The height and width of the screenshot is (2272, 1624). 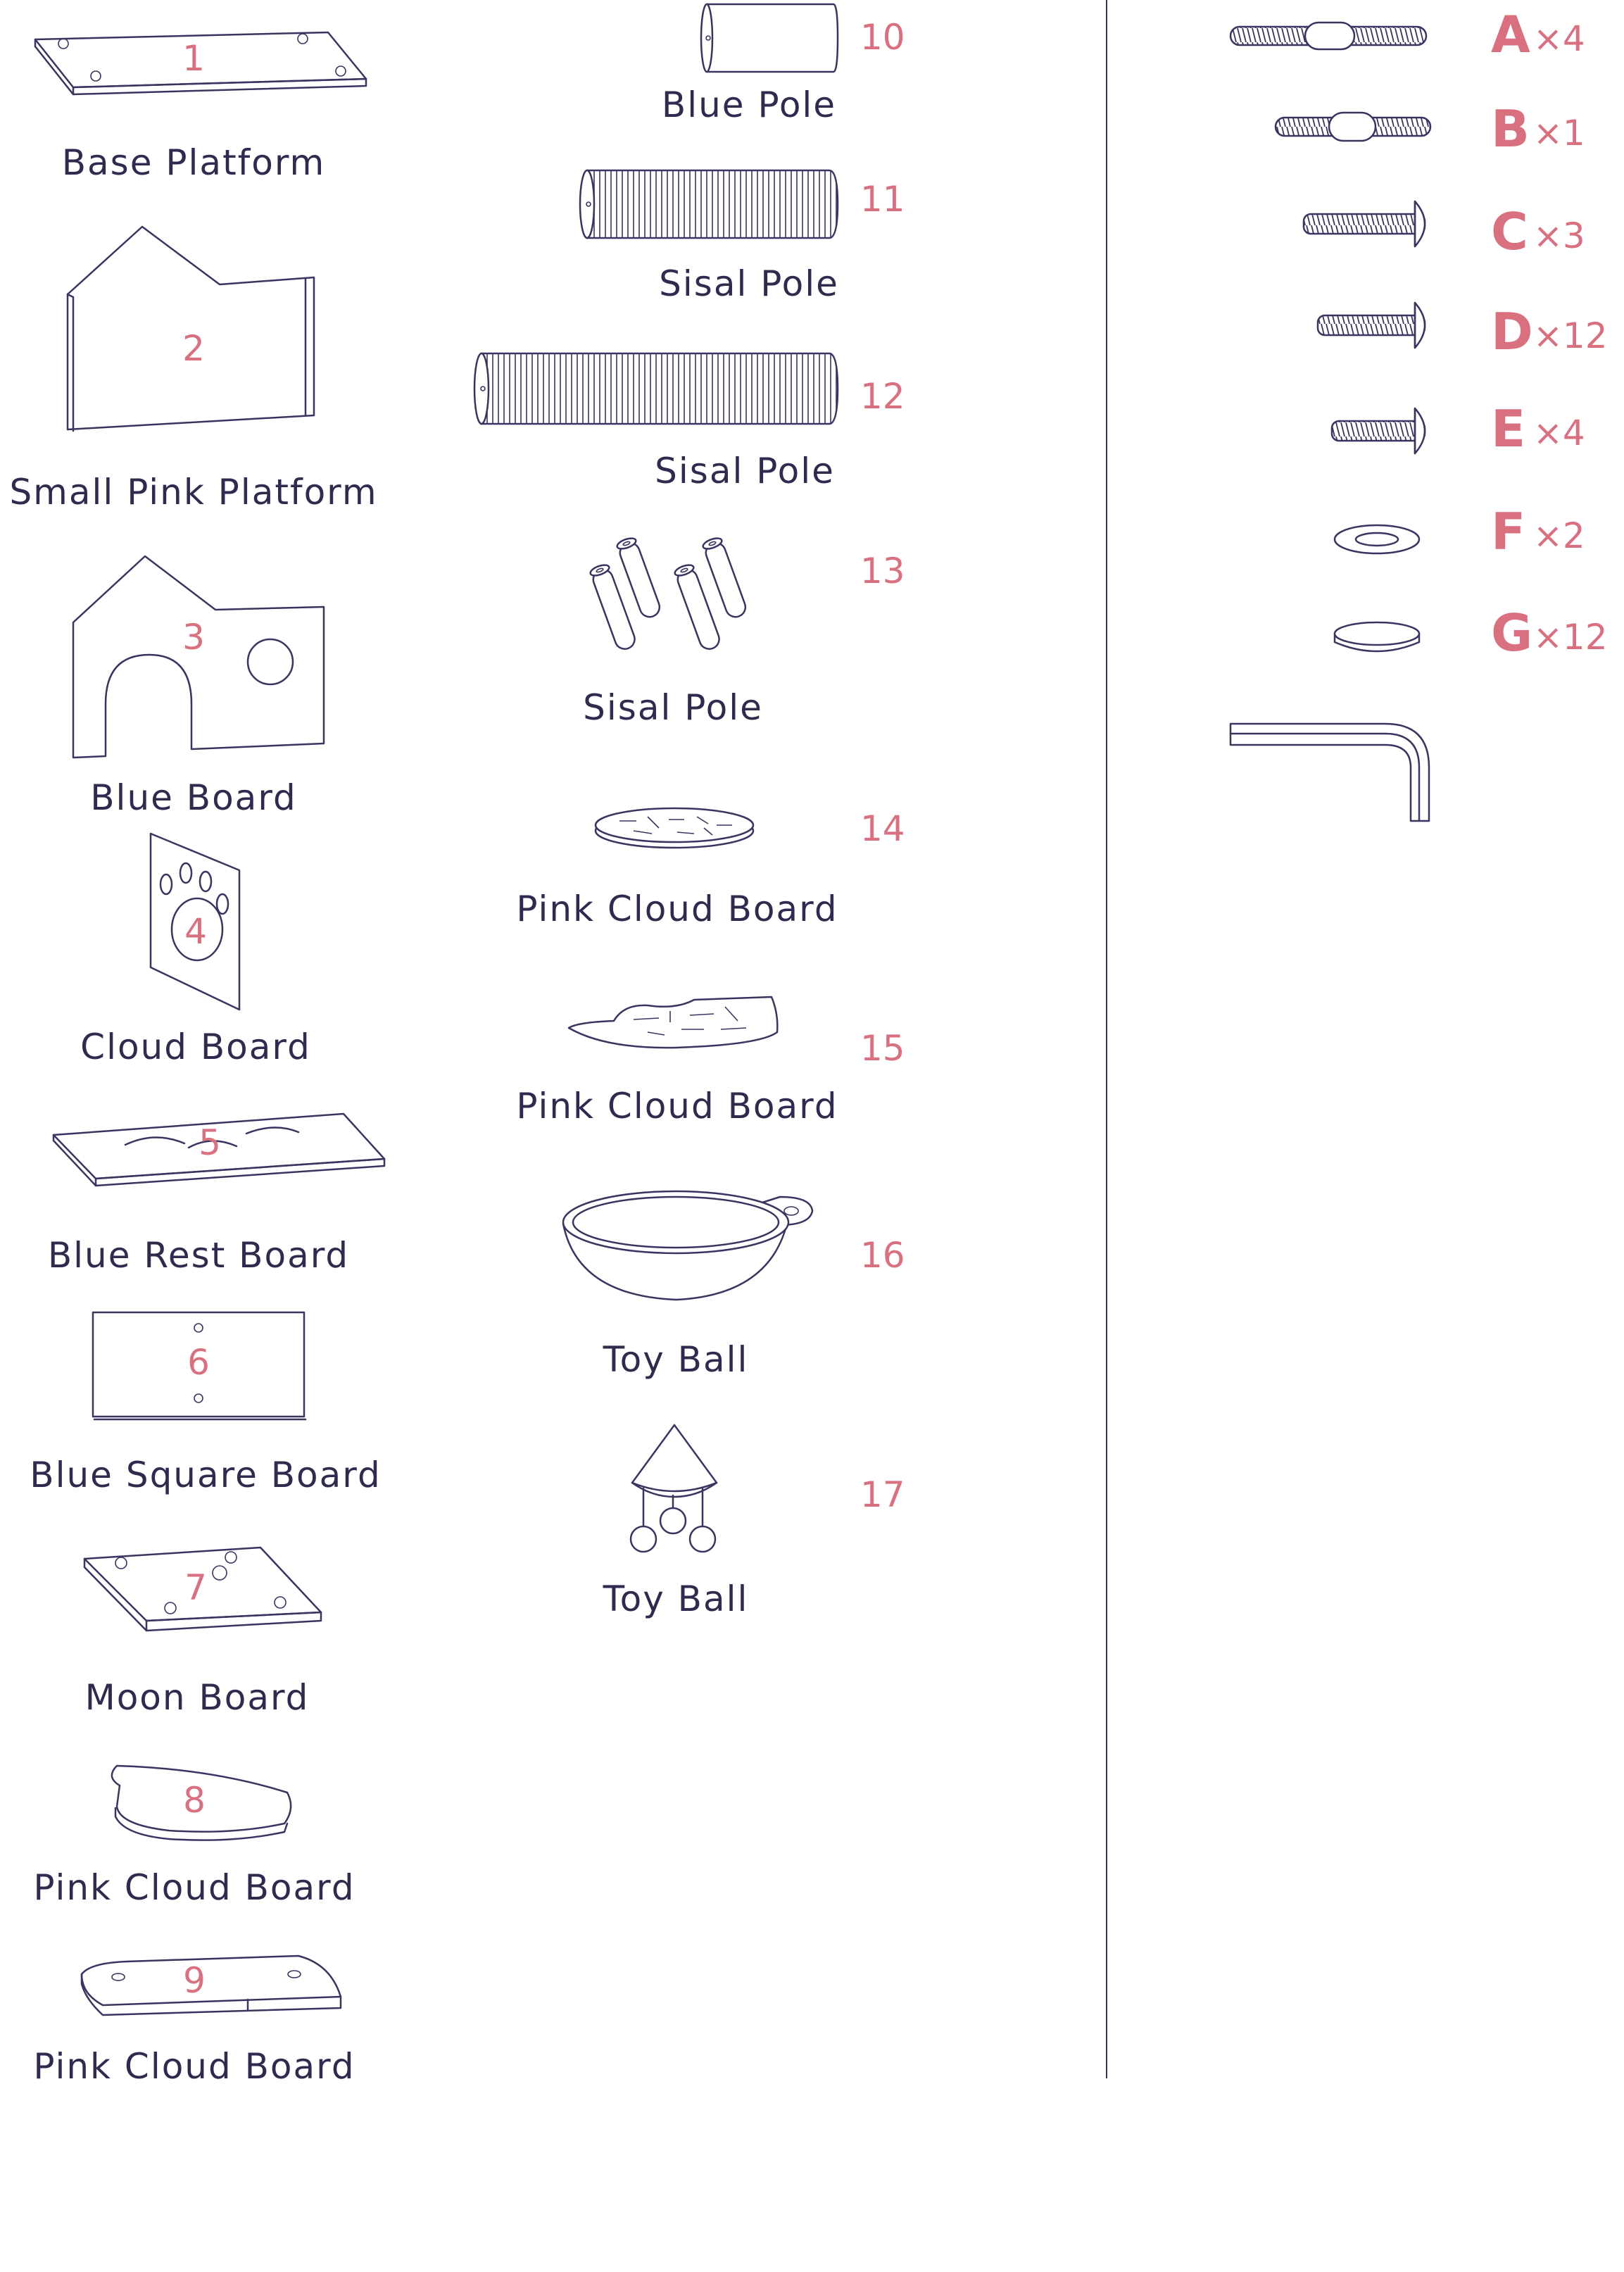 I want to click on part-15-label: Pink Cloud Board, so click(x=677, y=1106).